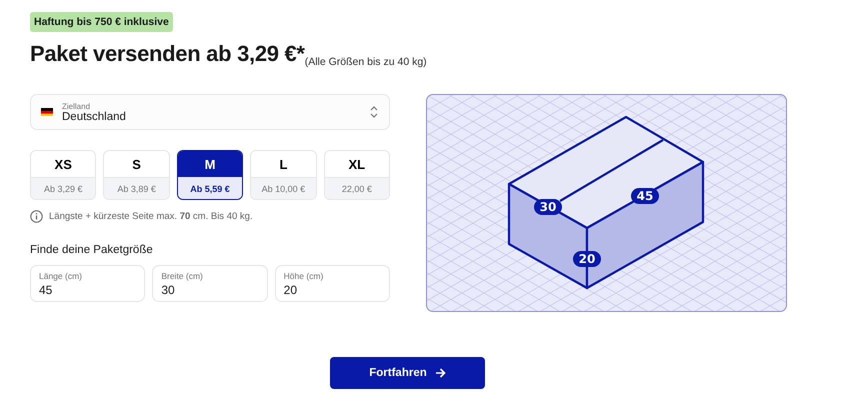  Describe the element at coordinates (332, 283) in the screenshot. I see `dimension-field: Höhe (cm) 20` at that location.